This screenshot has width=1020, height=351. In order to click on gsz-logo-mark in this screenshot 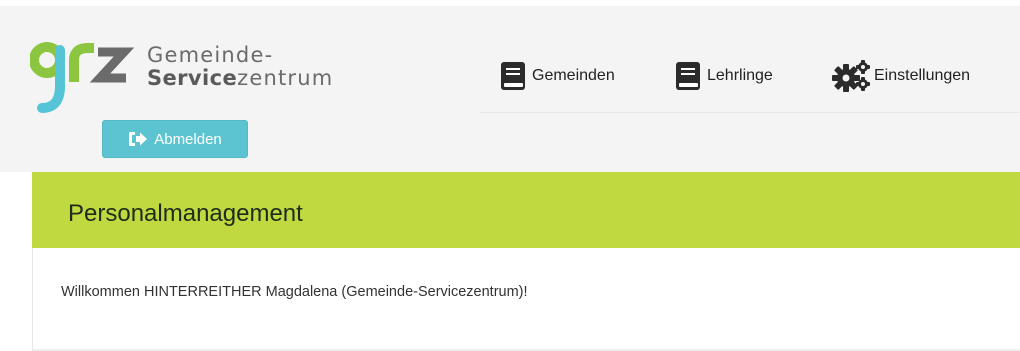, I will do `click(82, 77)`.